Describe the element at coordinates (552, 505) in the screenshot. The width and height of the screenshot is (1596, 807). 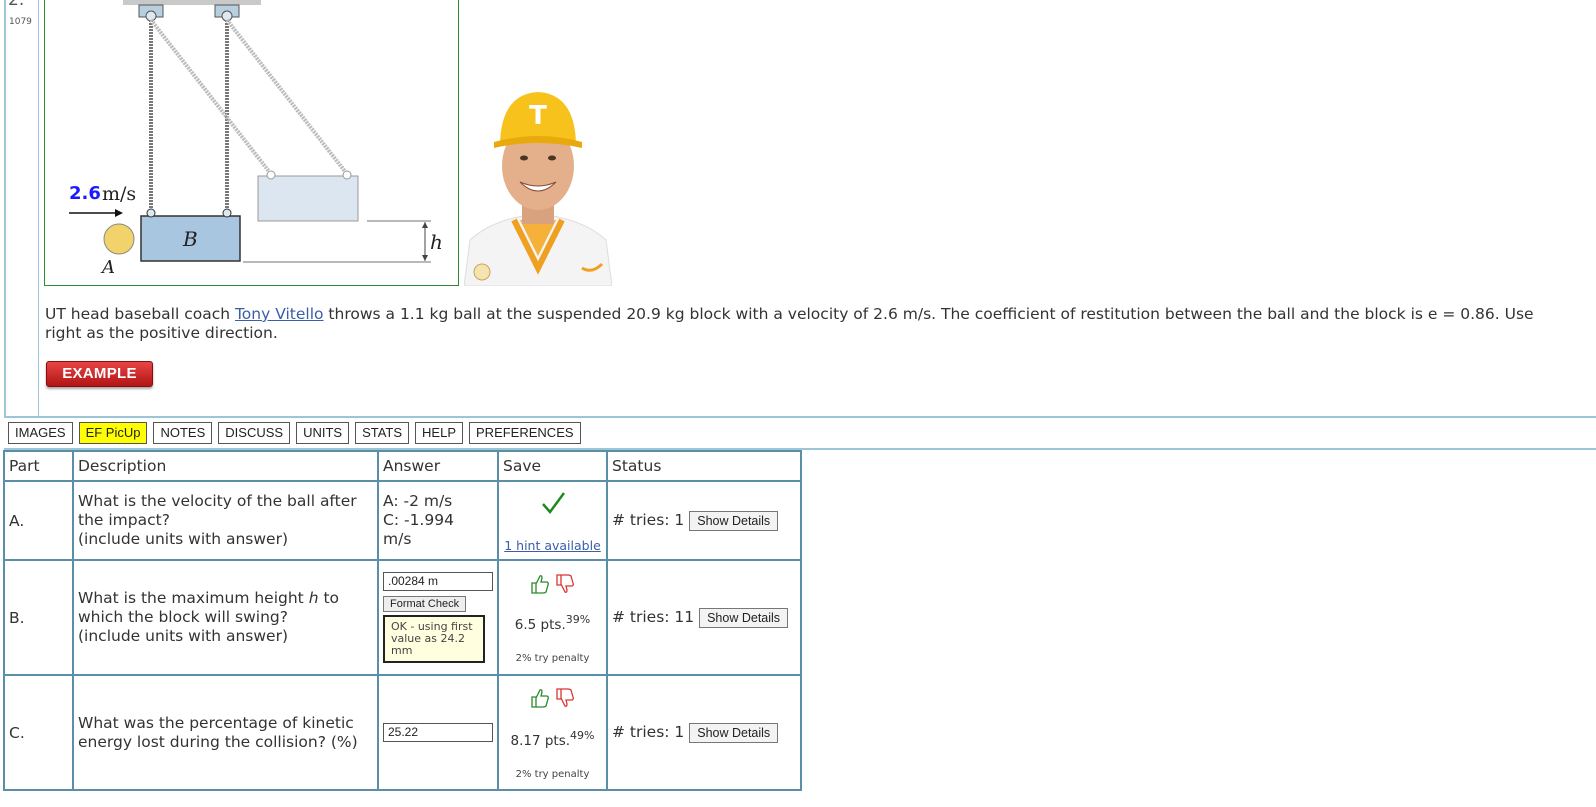
I see `checkmark-icon` at that location.